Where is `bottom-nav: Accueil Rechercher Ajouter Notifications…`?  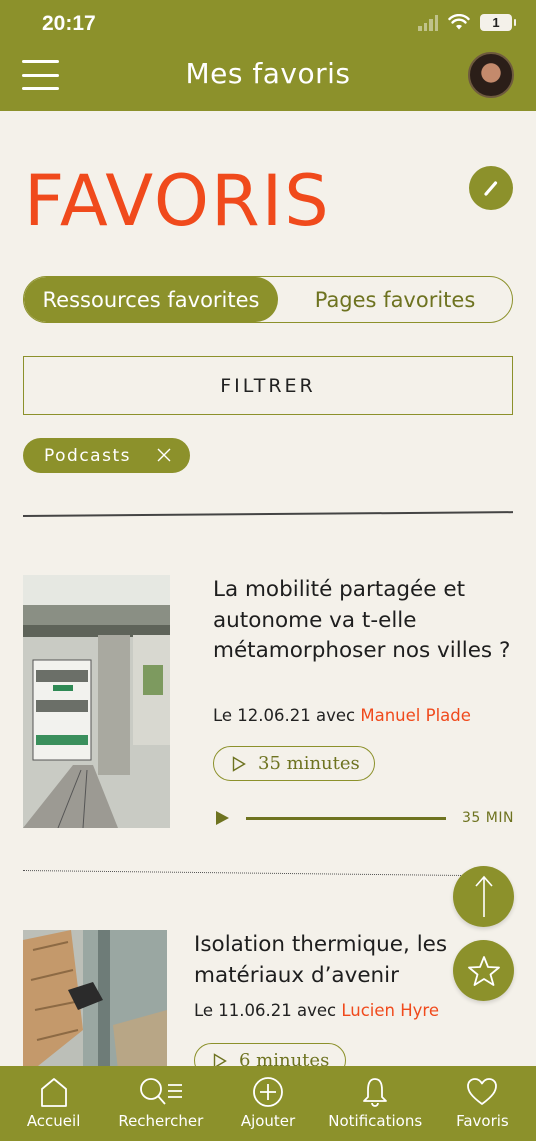 bottom-nav: Accueil Rechercher Ajouter Notifications… is located at coordinates (268, 1103).